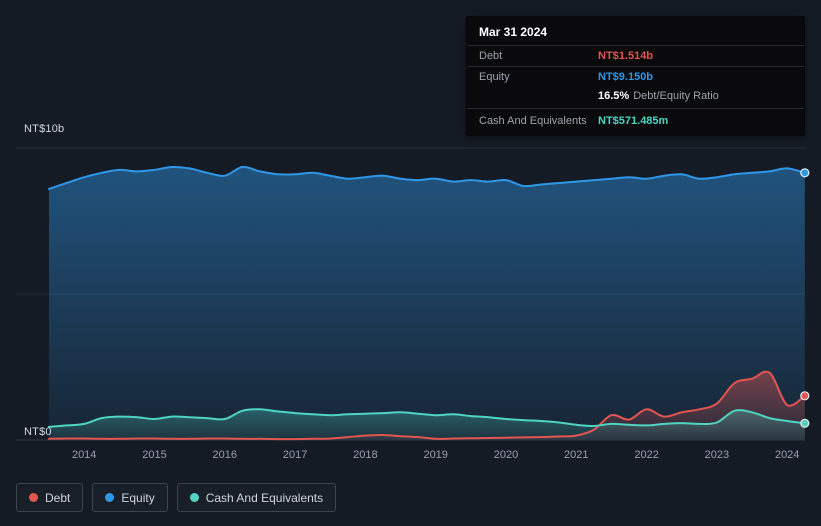 This screenshot has width=821, height=526. I want to click on equity-series-dot-icon, so click(110, 497).